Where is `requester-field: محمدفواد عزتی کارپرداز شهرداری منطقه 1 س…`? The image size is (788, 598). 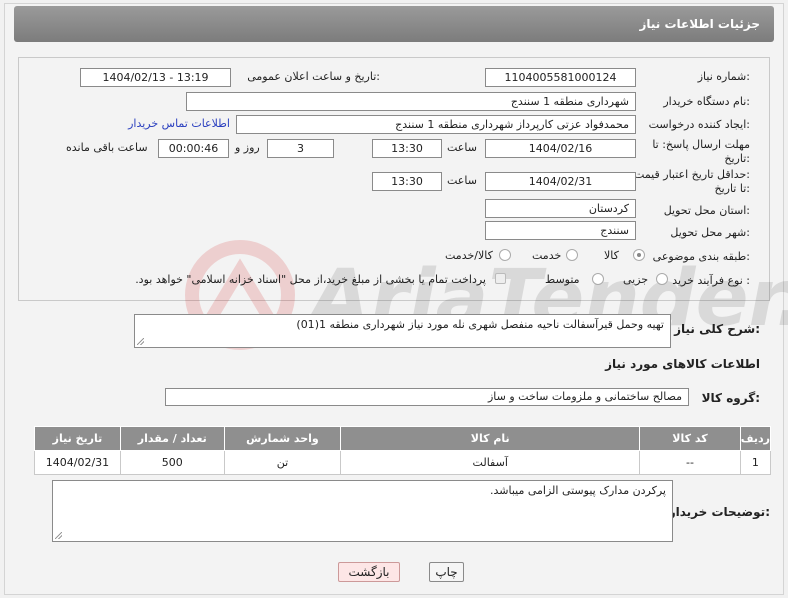 requester-field: محمدفواد عزتی کارپرداز شهرداری منطقه 1 س… is located at coordinates (436, 124).